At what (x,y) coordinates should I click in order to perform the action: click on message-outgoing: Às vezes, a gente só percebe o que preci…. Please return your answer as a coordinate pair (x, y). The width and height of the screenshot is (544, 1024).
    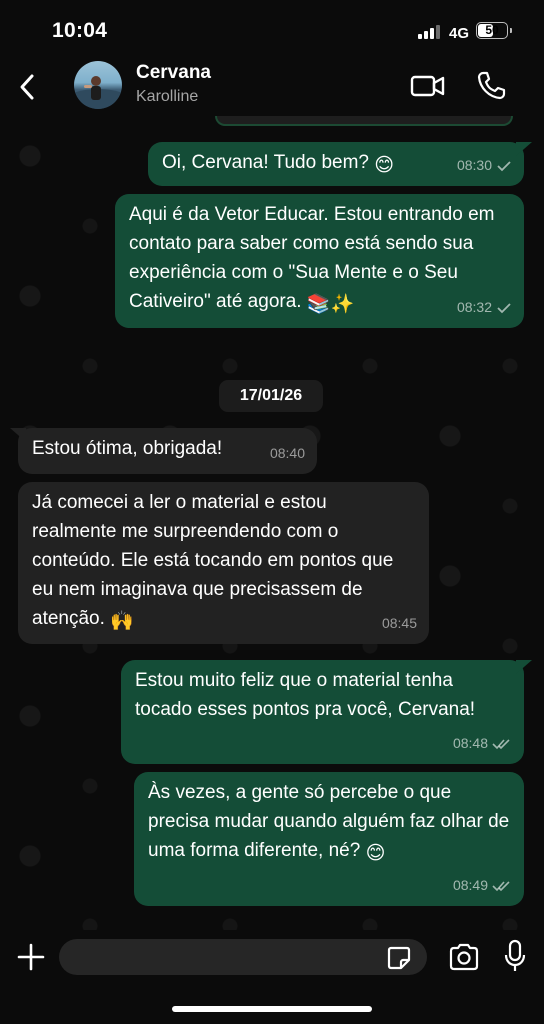
    Looking at the image, I should click on (329, 839).